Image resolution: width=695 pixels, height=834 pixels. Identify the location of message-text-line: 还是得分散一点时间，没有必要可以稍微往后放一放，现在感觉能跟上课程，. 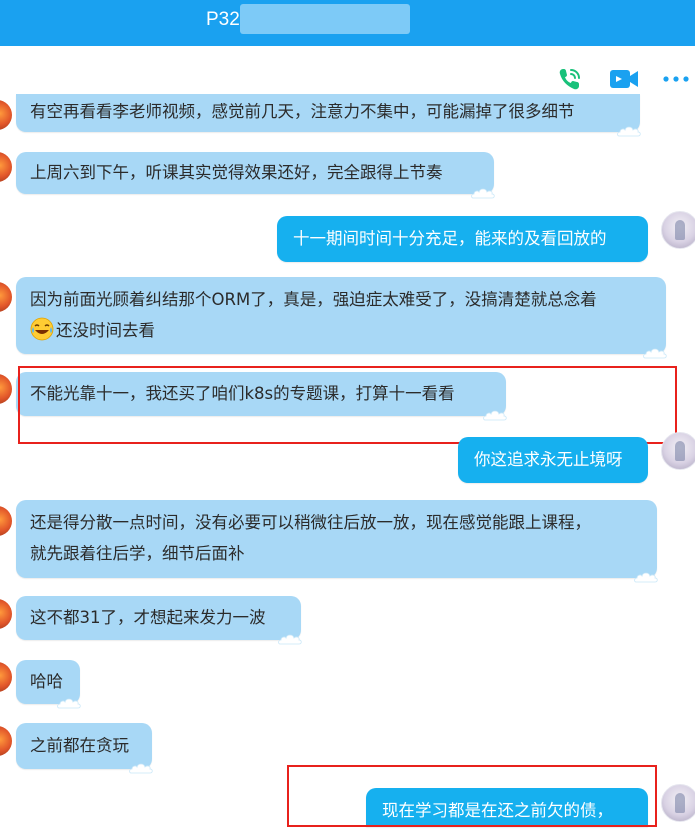
(310, 522).